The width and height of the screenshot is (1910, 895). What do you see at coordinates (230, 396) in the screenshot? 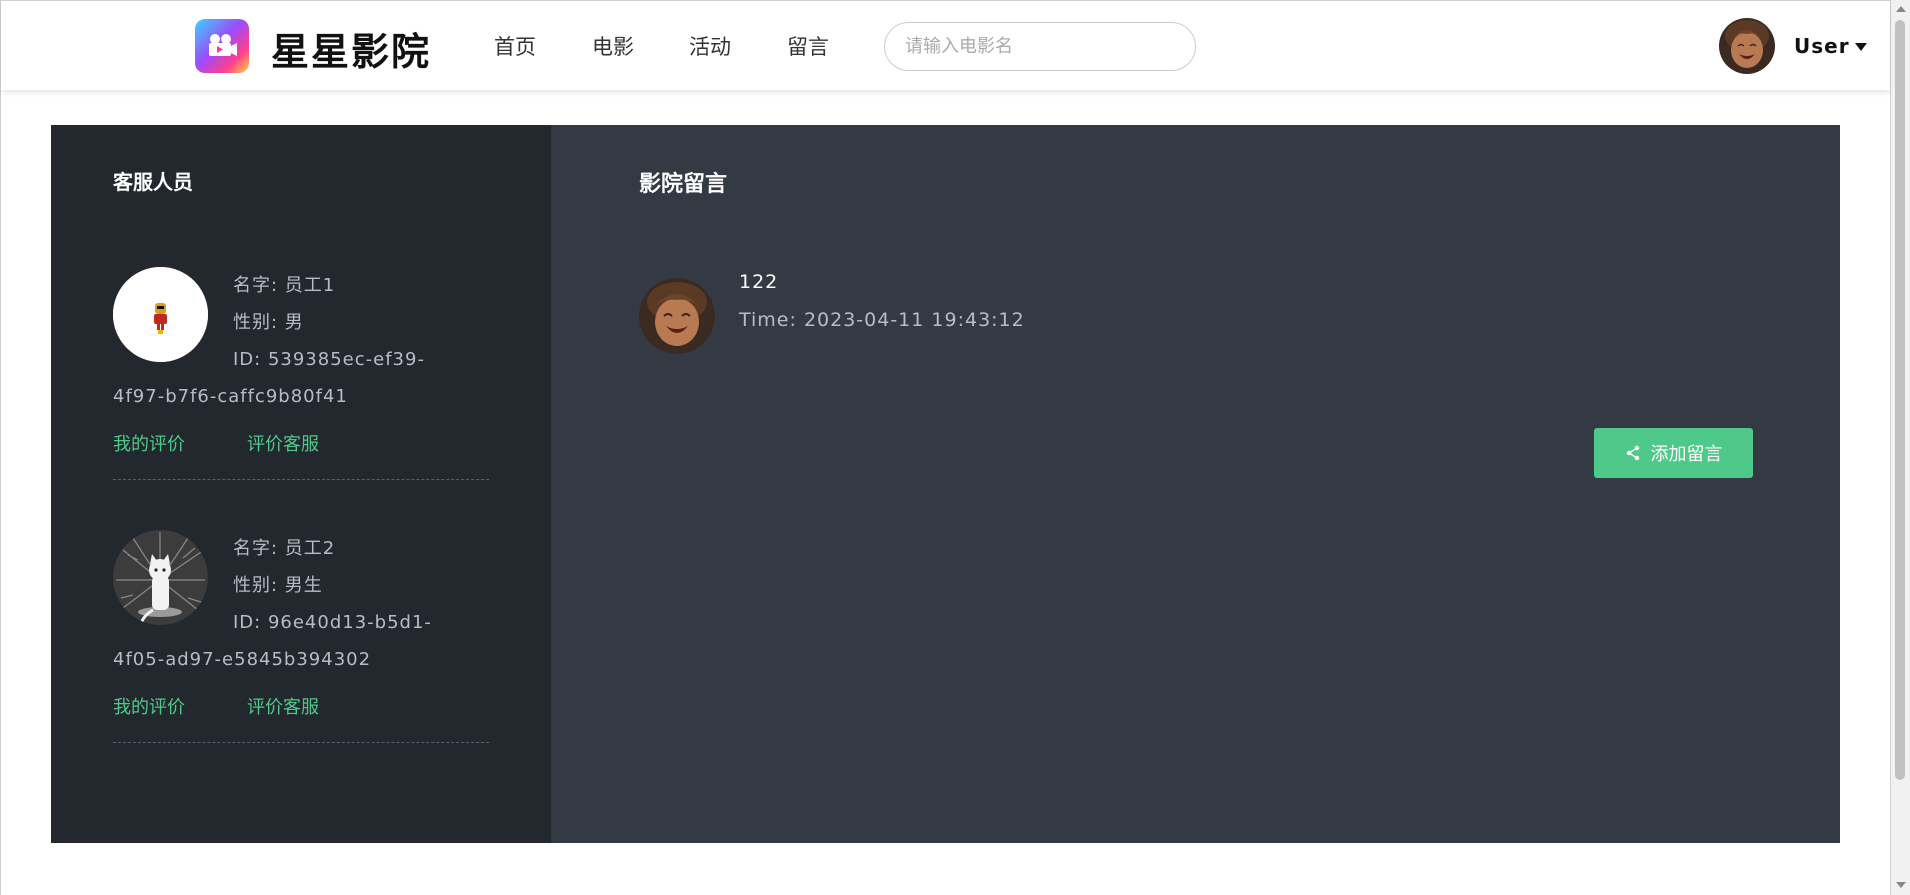
I see `staff-id-cont: 4f97-b7f6-caffc9b80f41` at bounding box center [230, 396].